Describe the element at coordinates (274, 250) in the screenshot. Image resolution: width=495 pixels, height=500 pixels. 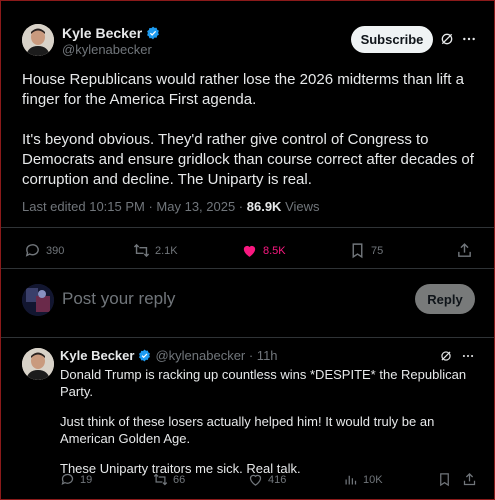
I see `like-count: 8.5K` at that location.